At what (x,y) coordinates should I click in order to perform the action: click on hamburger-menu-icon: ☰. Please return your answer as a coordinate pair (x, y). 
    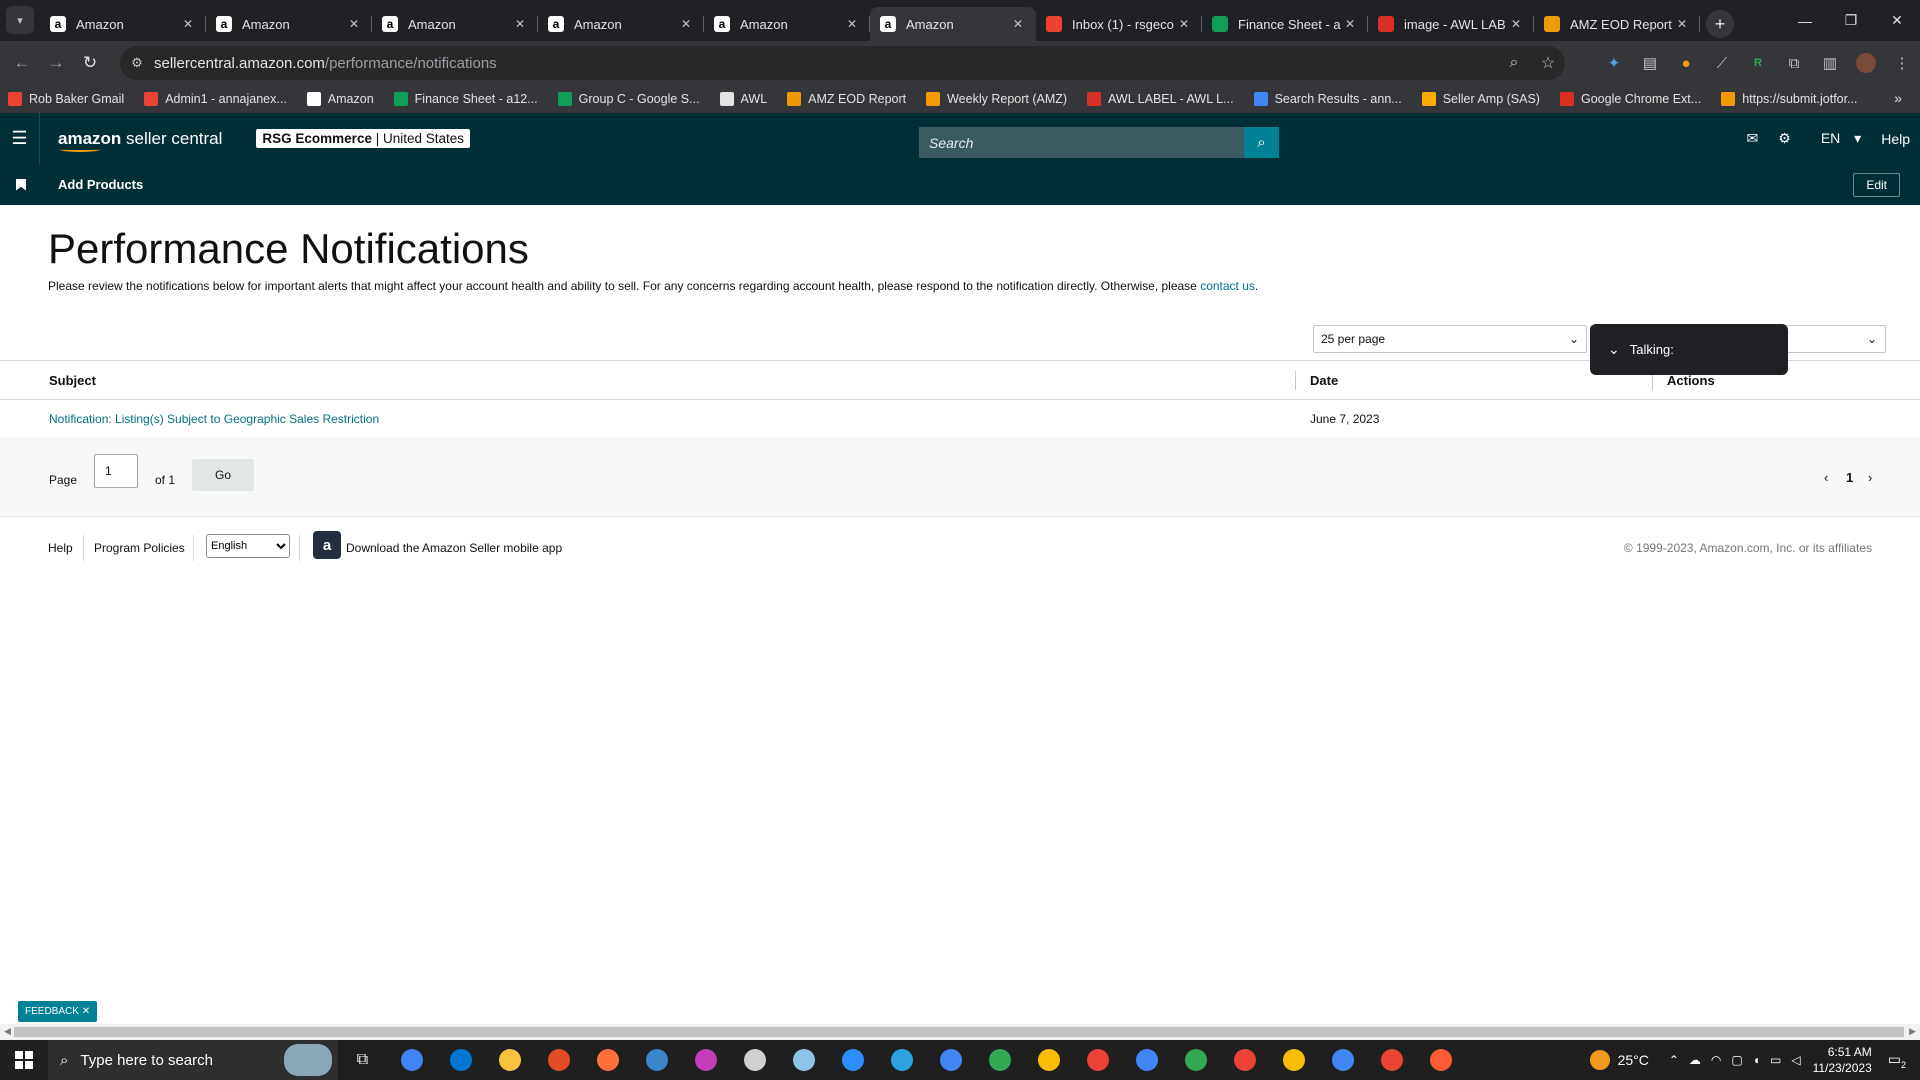
    Looking at the image, I should click on (20, 138).